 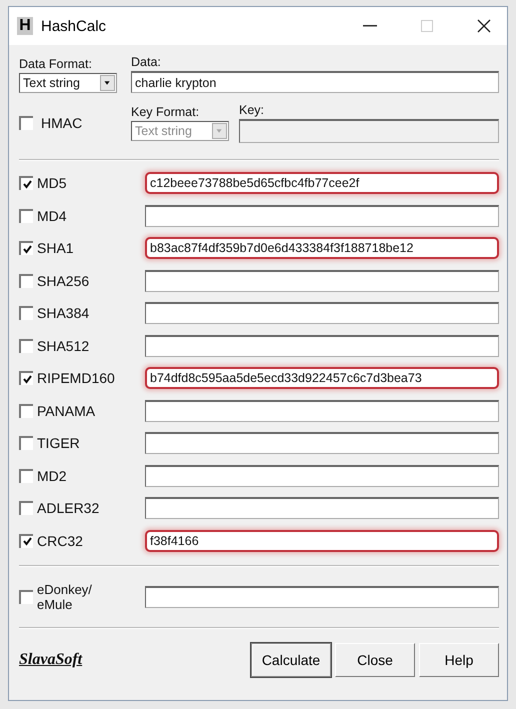 I want to click on minimize-icon, so click(x=370, y=26).